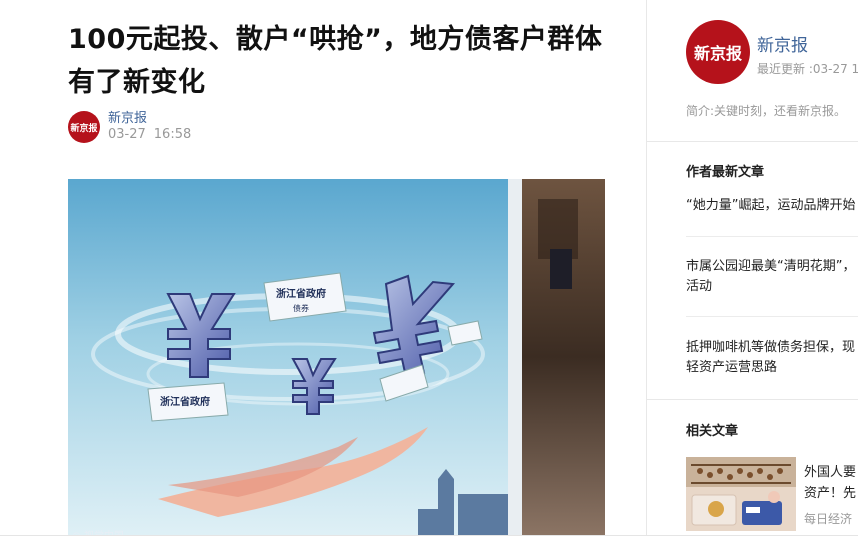 The height and width of the screenshot is (546, 858). What do you see at coordinates (772, 358) in the screenshot?
I see `latest-article-link: 抵押咖啡机等做债务担保，现 轻资产运营思路` at bounding box center [772, 358].